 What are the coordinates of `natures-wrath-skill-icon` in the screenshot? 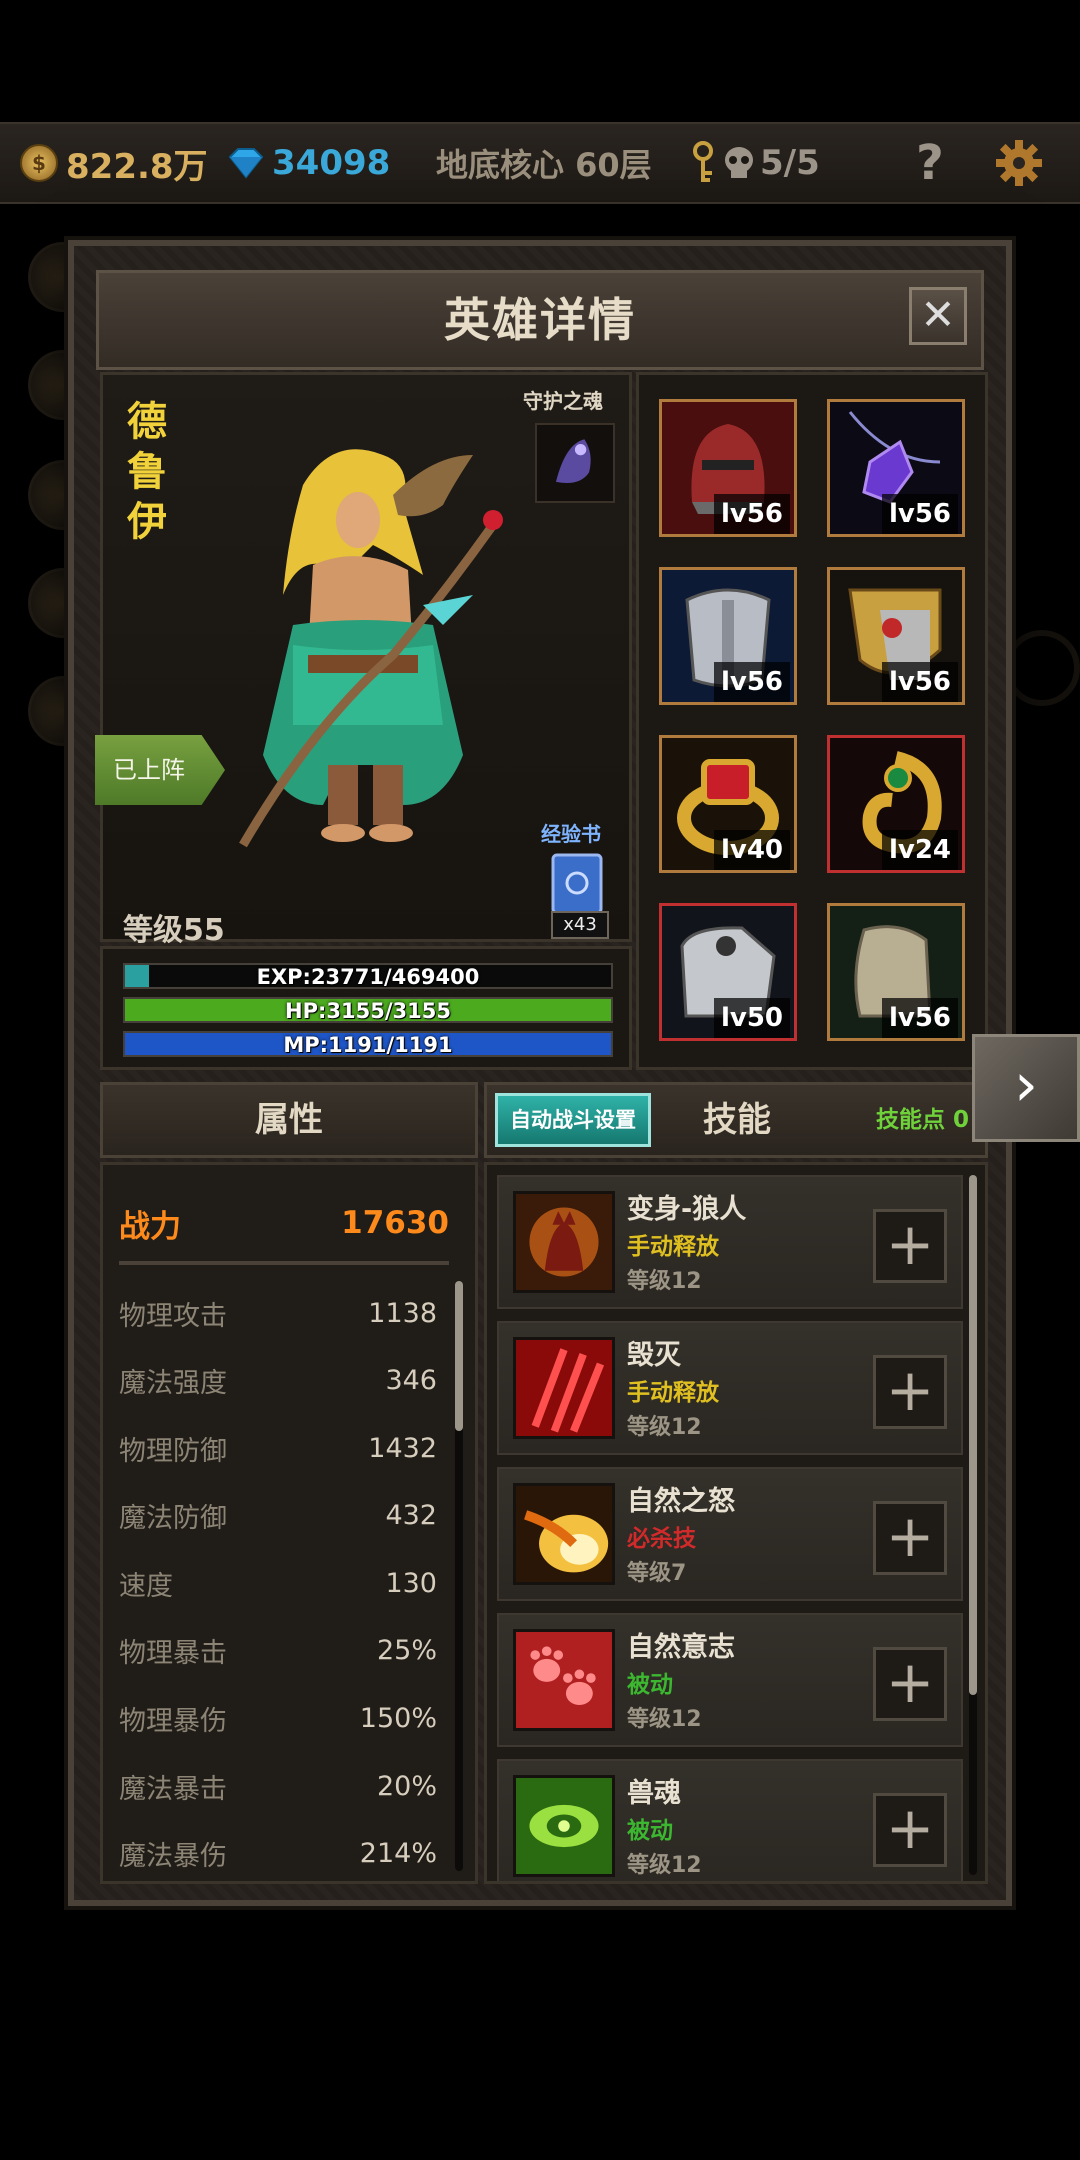 It's located at (564, 1534).